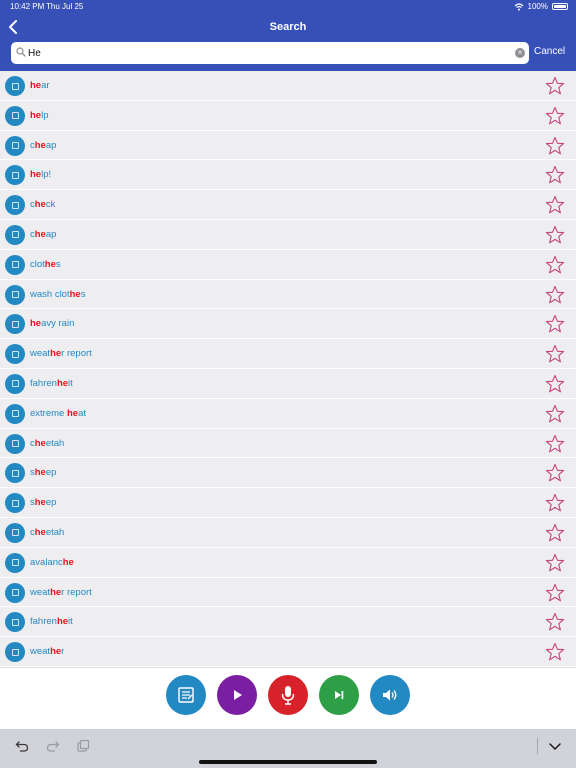  Describe the element at coordinates (22, 746) in the screenshot. I see `undo-icon` at that location.